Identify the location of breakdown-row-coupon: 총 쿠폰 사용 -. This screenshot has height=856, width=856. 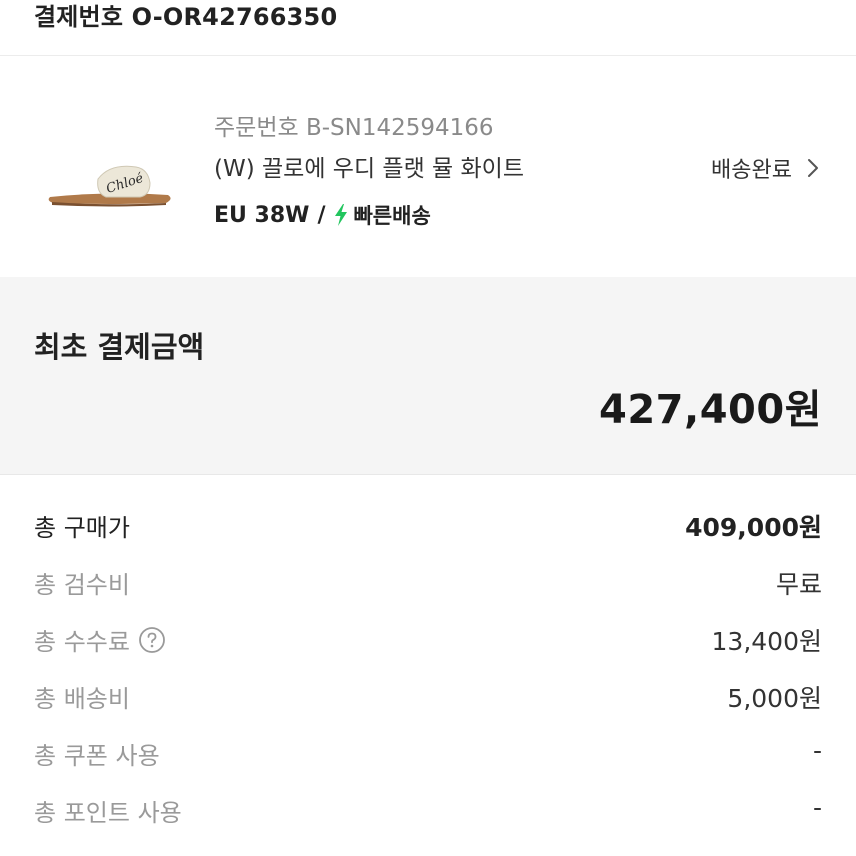
(428, 756).